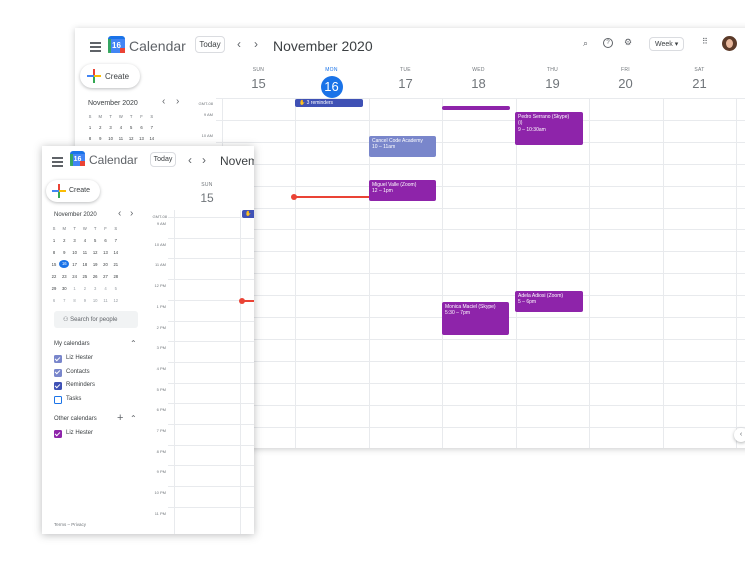  I want to click on footer-links: Terms – Privacy, so click(70, 524).